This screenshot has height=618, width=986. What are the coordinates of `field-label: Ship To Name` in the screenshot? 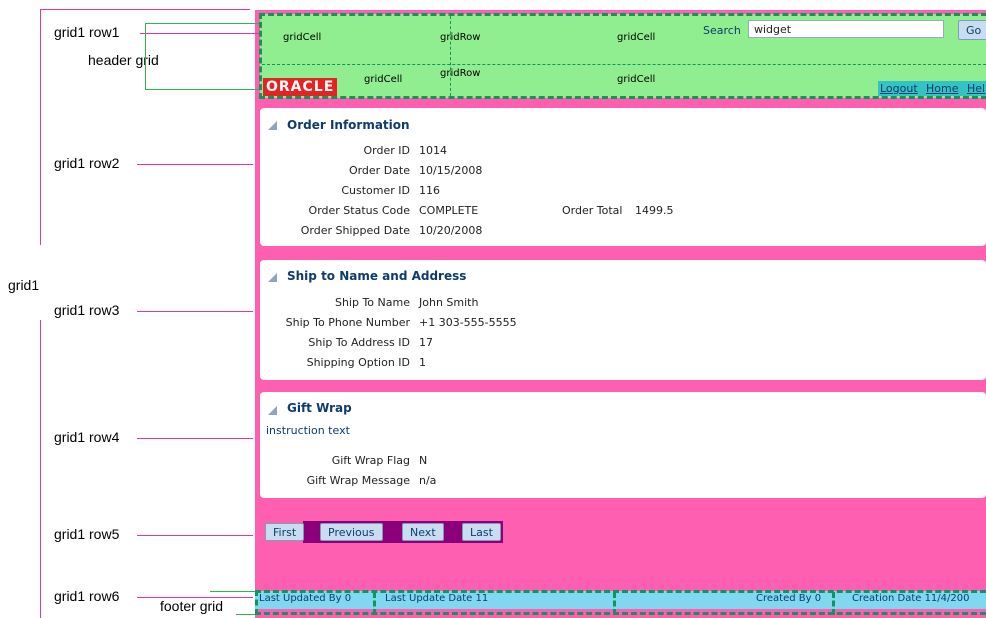 It's located at (372, 302).